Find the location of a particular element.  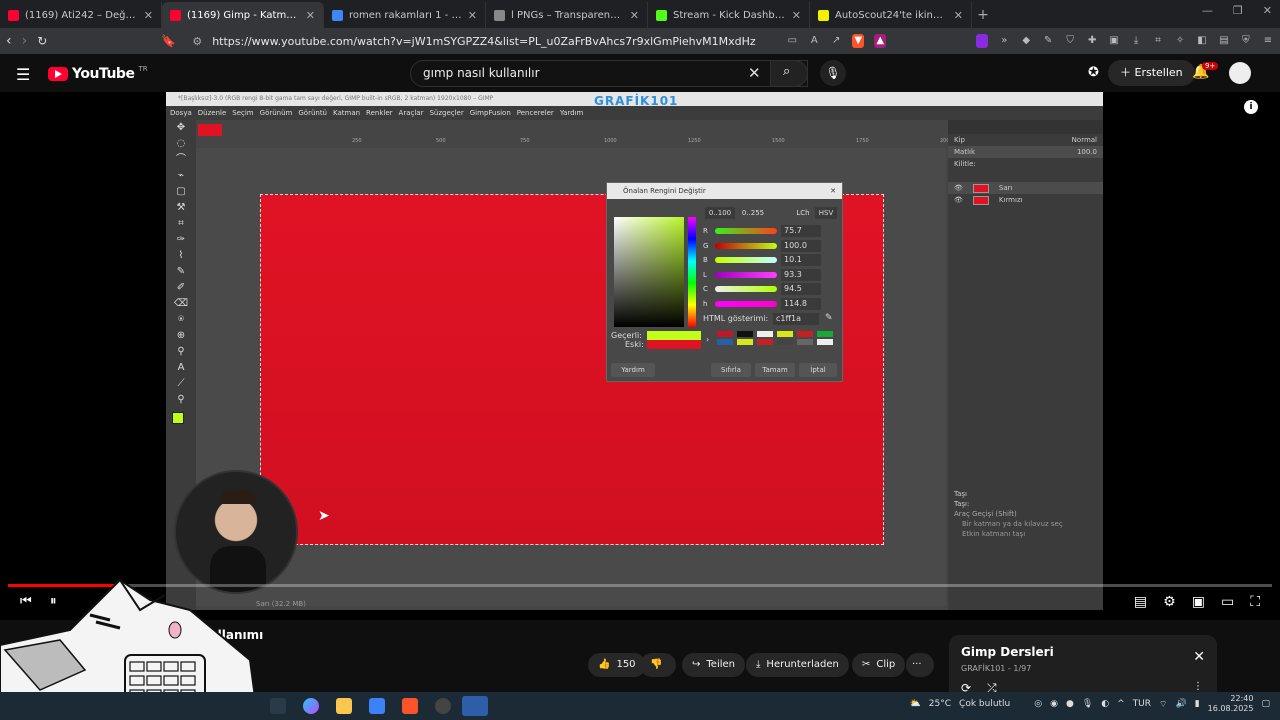

close-playlist-icon: ✕ is located at coordinates (1199, 657).